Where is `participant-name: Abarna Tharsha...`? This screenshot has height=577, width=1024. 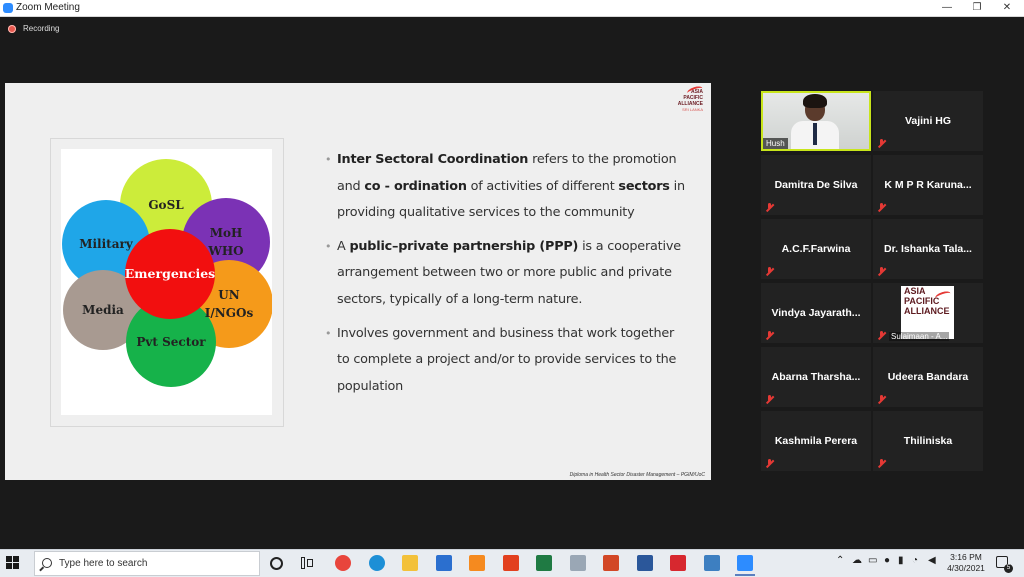
participant-name: Abarna Tharsha... is located at coordinates (816, 377).